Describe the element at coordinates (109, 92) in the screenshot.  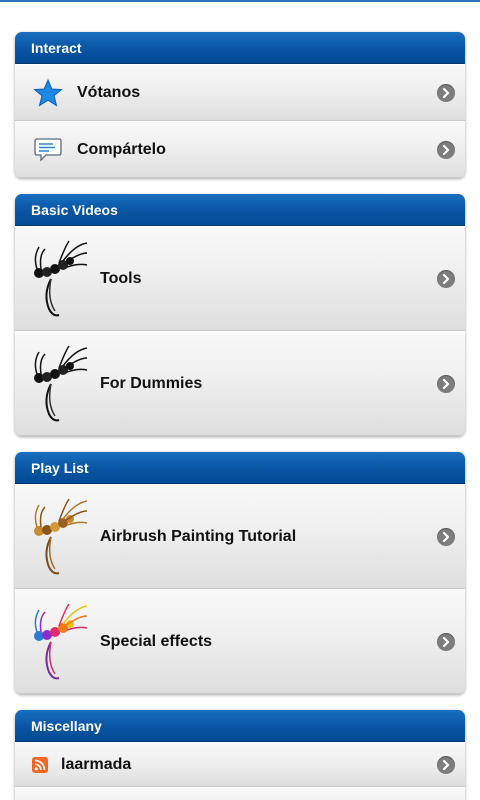
I see `list-item-label: Vótanos` at that location.